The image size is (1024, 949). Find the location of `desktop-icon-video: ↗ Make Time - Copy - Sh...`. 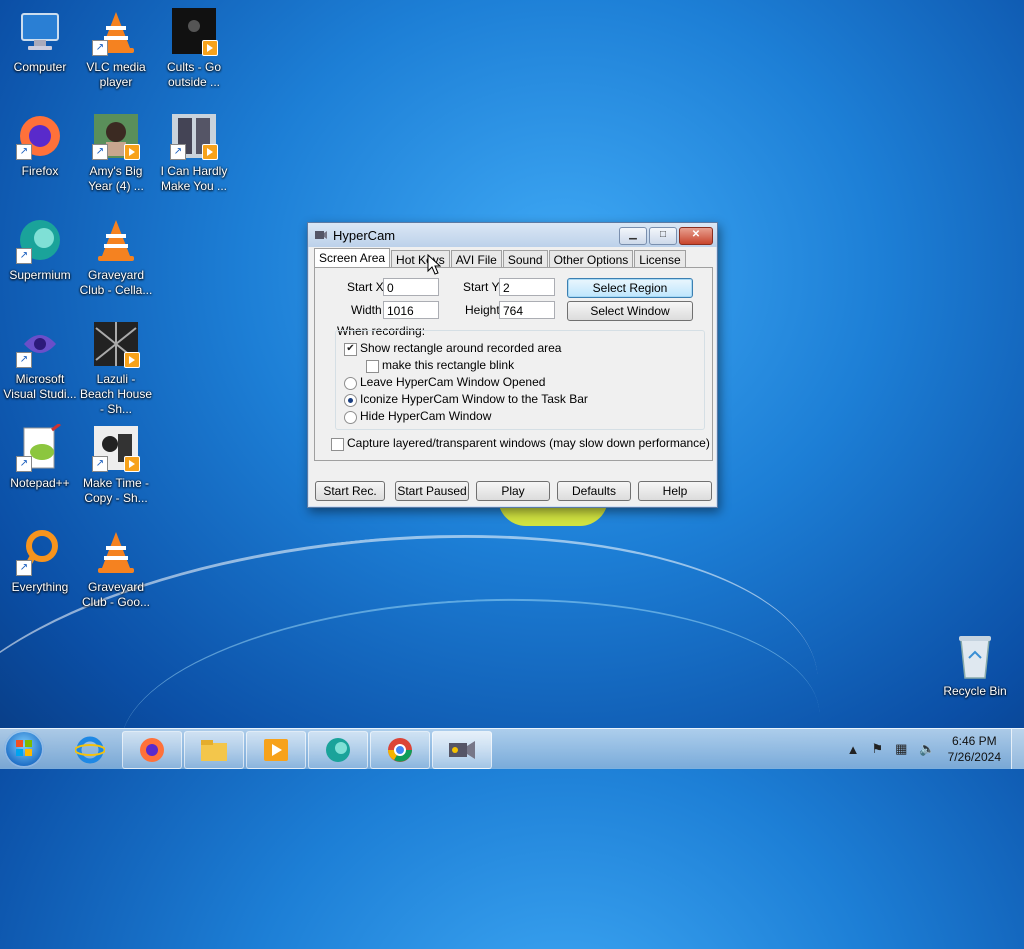

desktop-icon-video: ↗ Make Time - Copy - Sh... is located at coordinates (116, 465).